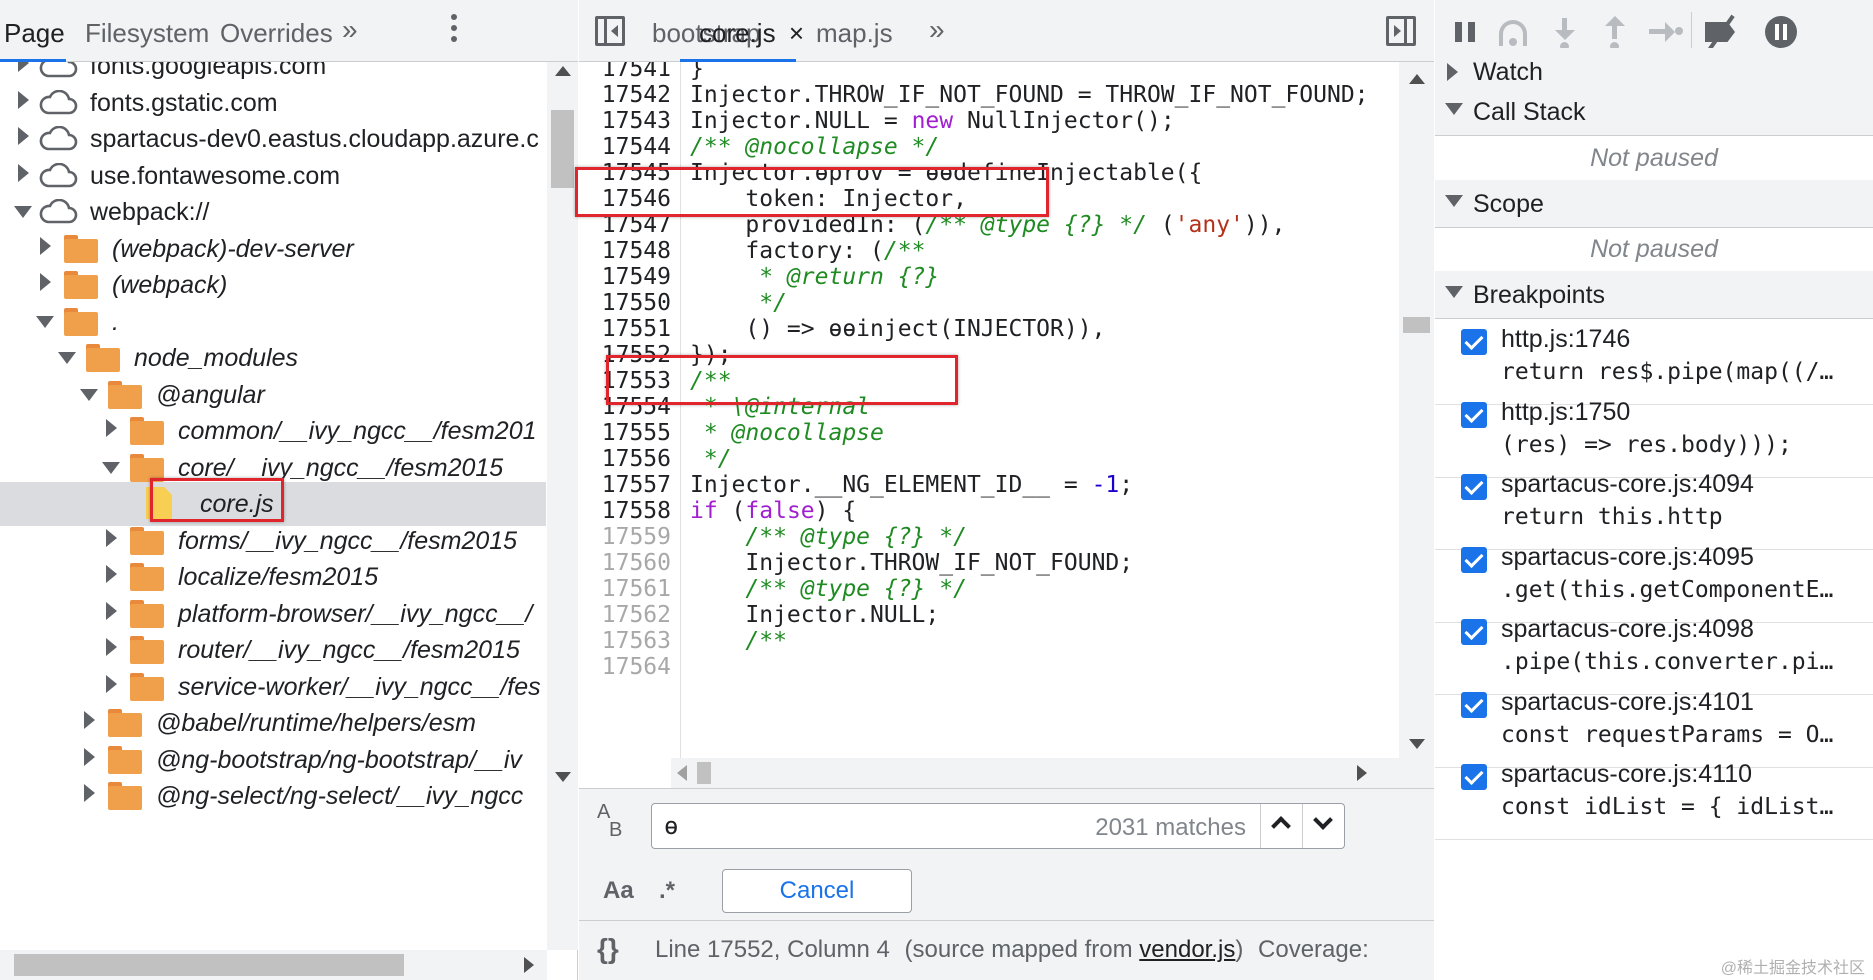  I want to click on code-scroll-up-icon, so click(1417, 79).